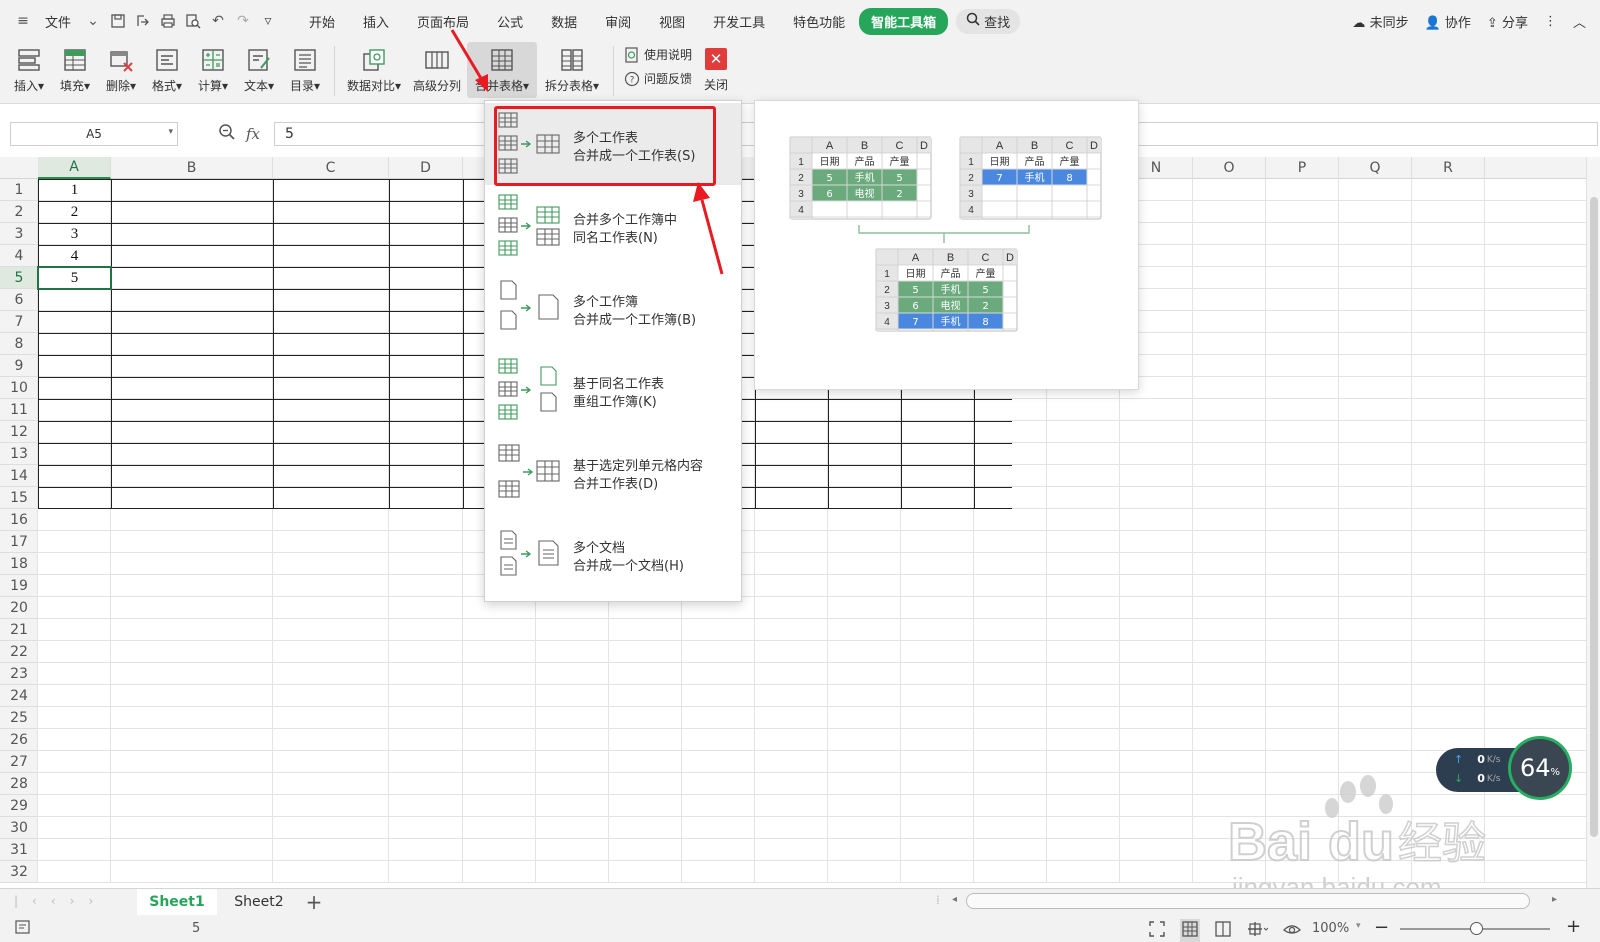 The width and height of the screenshot is (1600, 942). I want to click on format-button: 格式▾, so click(167, 70).